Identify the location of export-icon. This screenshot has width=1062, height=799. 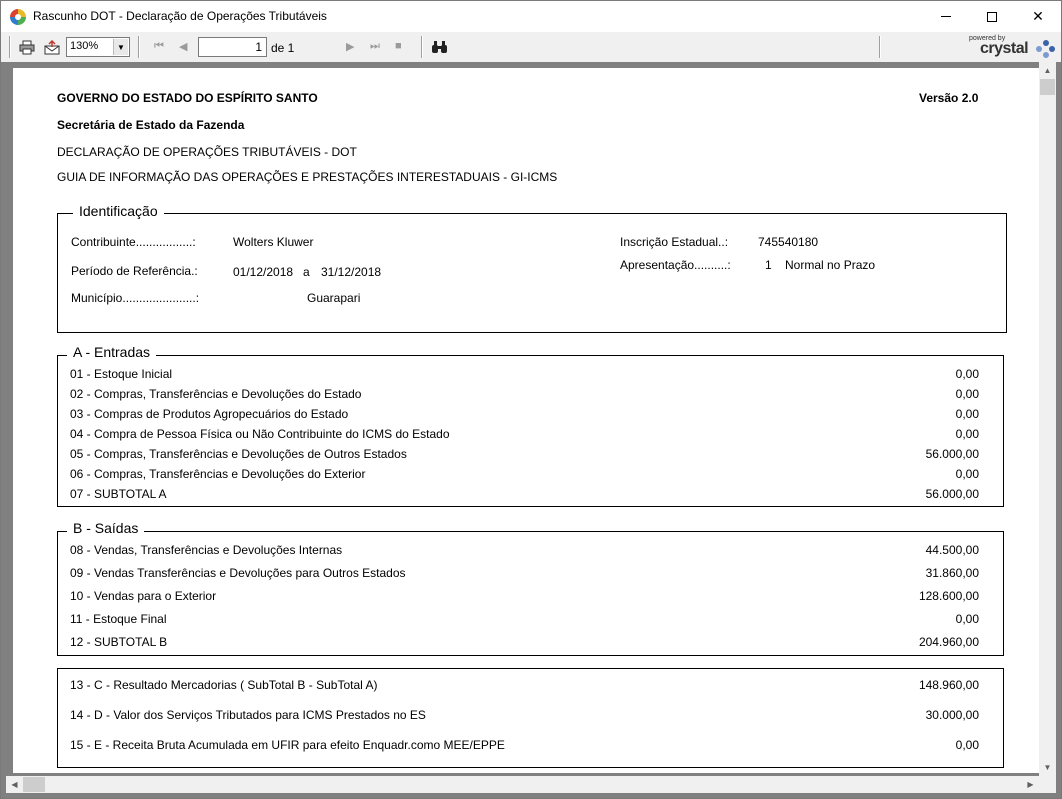
(52, 46).